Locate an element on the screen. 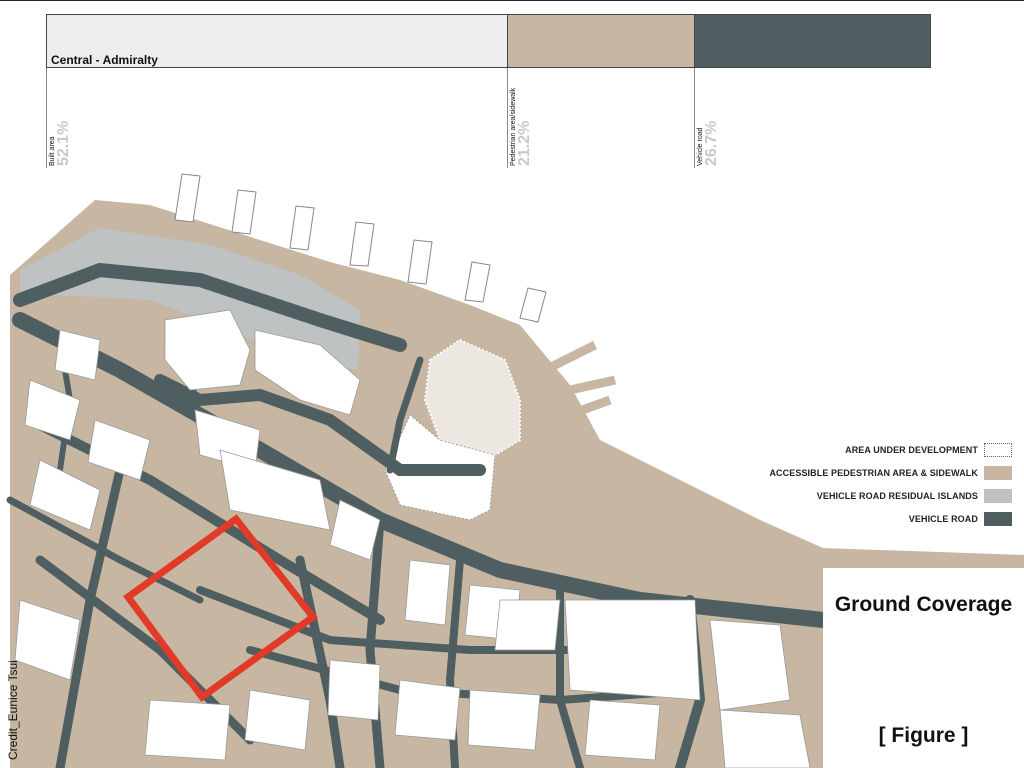  label-road: Vehicle road 26.7% is located at coordinates (708, 143).